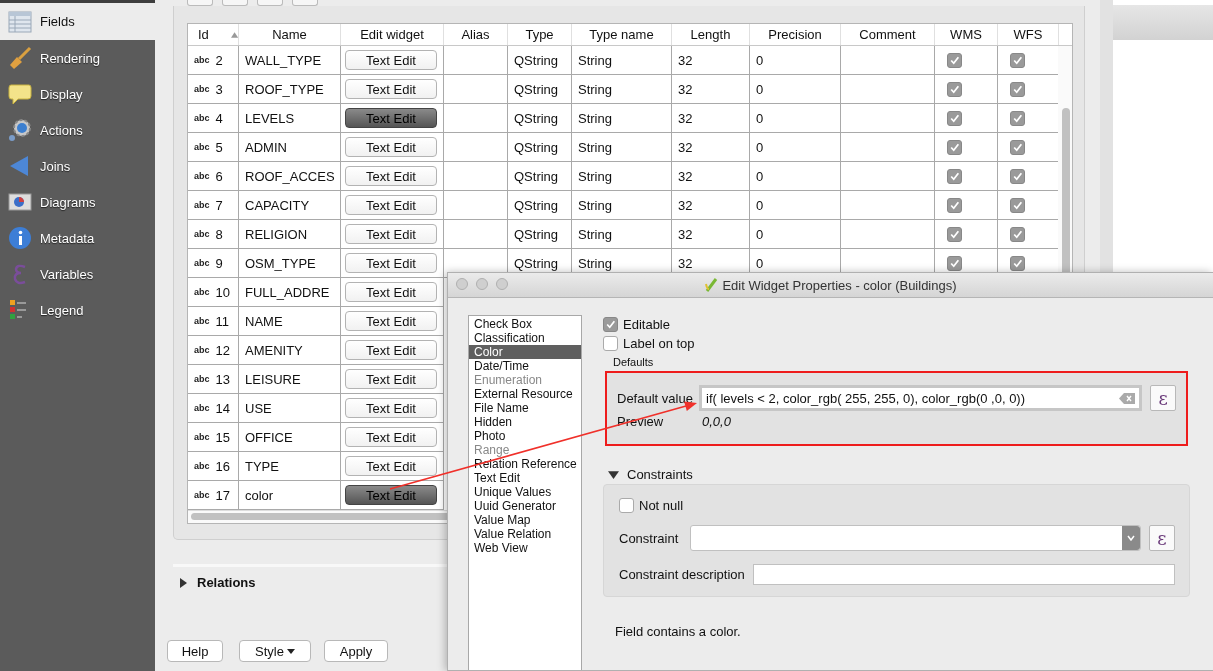  Describe the element at coordinates (646, 324) in the screenshot. I see `checkbox-label: Editable` at that location.